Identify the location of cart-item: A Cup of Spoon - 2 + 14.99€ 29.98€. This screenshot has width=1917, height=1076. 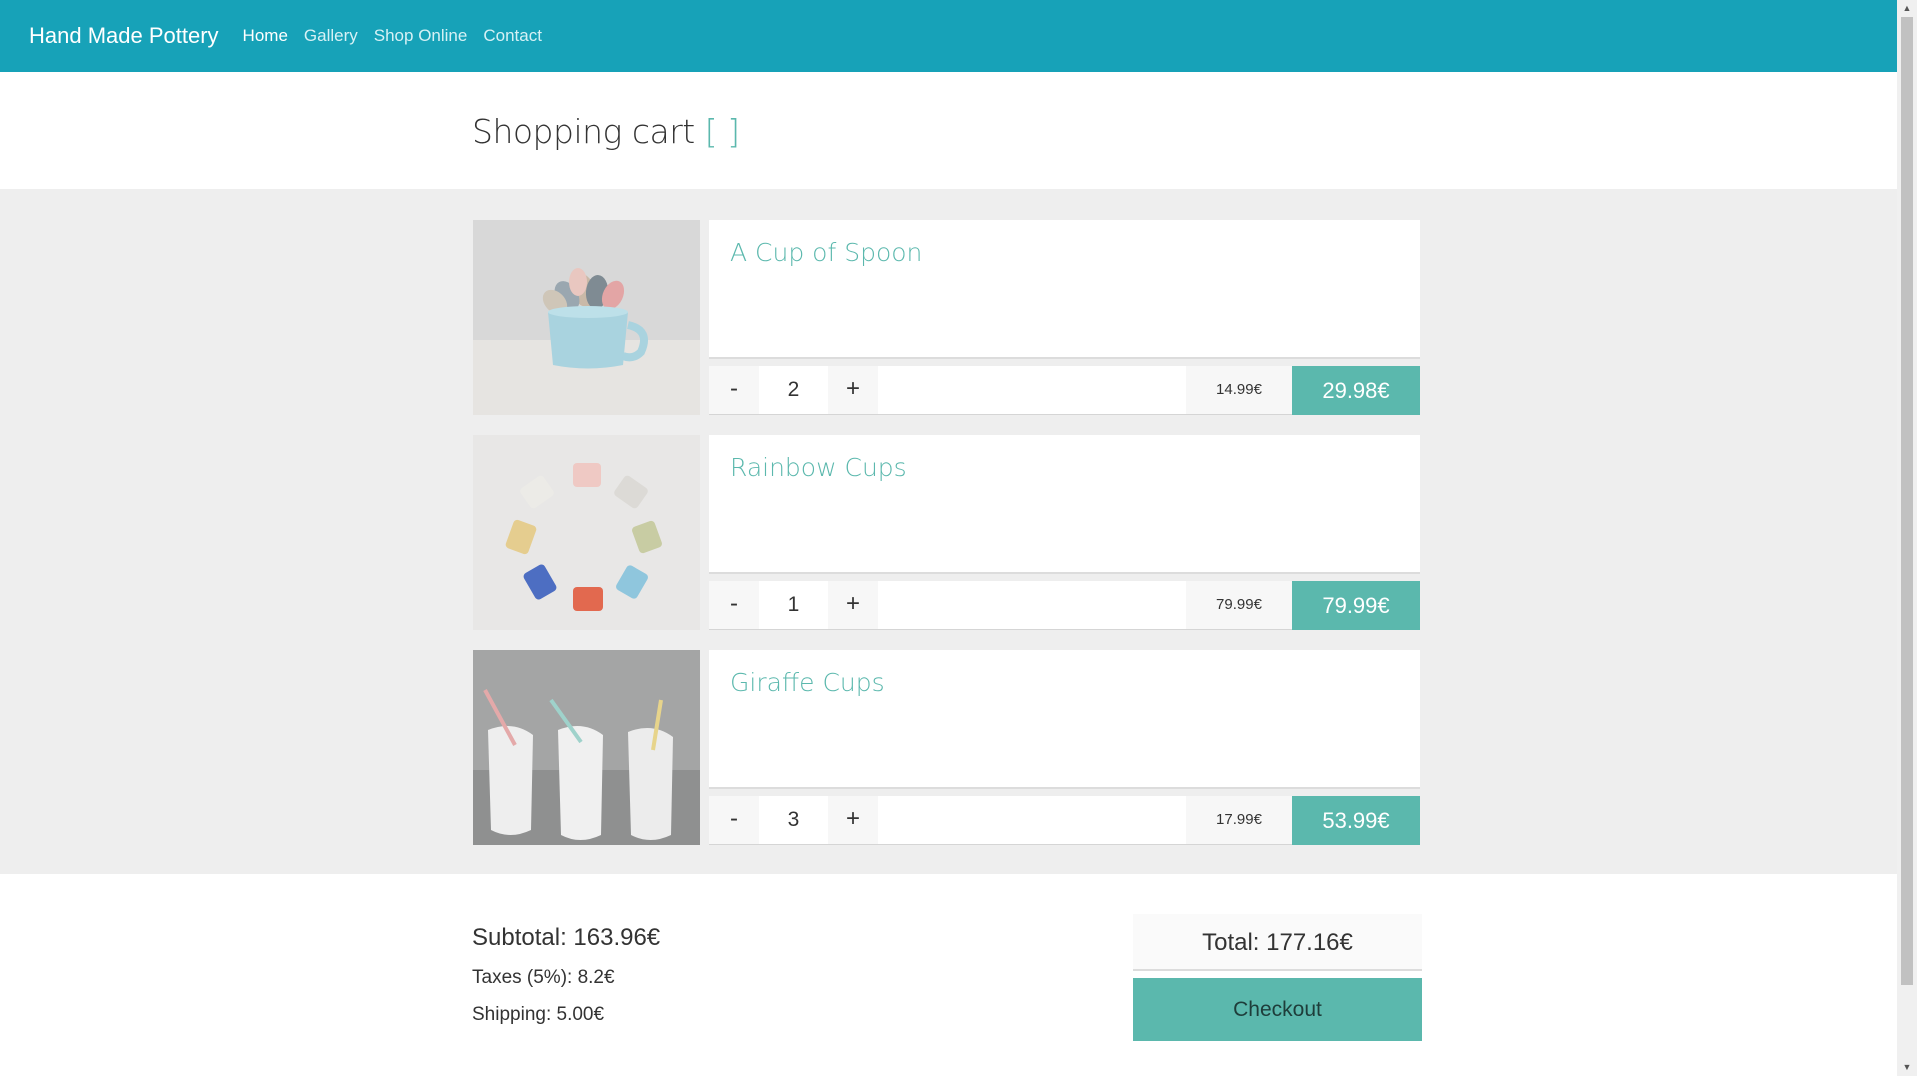
(946, 317).